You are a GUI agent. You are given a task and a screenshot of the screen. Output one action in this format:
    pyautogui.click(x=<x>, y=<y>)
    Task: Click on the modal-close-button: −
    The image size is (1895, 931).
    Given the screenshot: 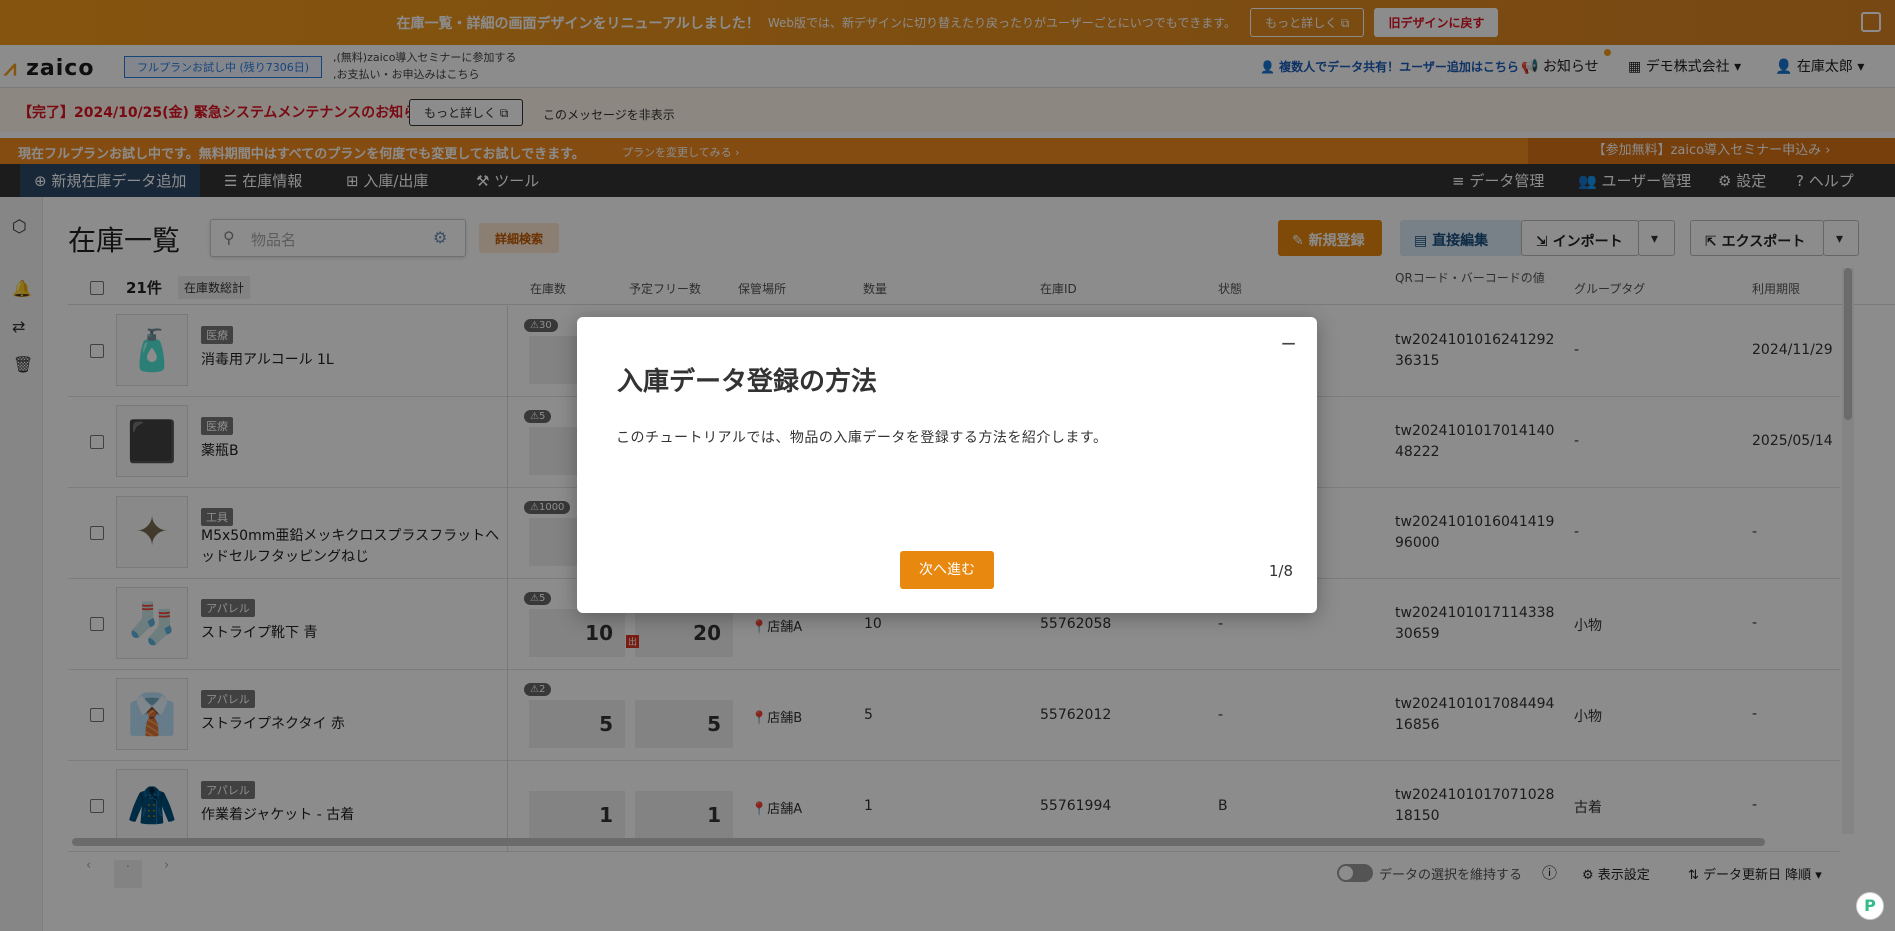 What is the action you would take?
    pyautogui.click(x=1288, y=343)
    